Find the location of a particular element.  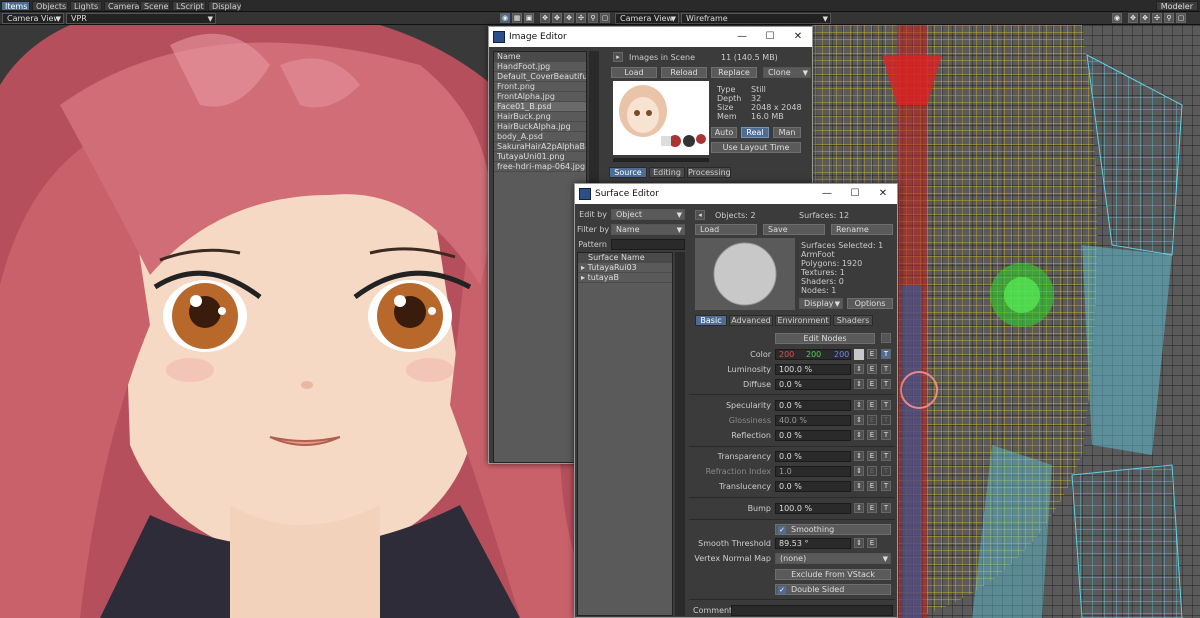

smooth-threshold-input: 89.53 ° is located at coordinates (813, 543).